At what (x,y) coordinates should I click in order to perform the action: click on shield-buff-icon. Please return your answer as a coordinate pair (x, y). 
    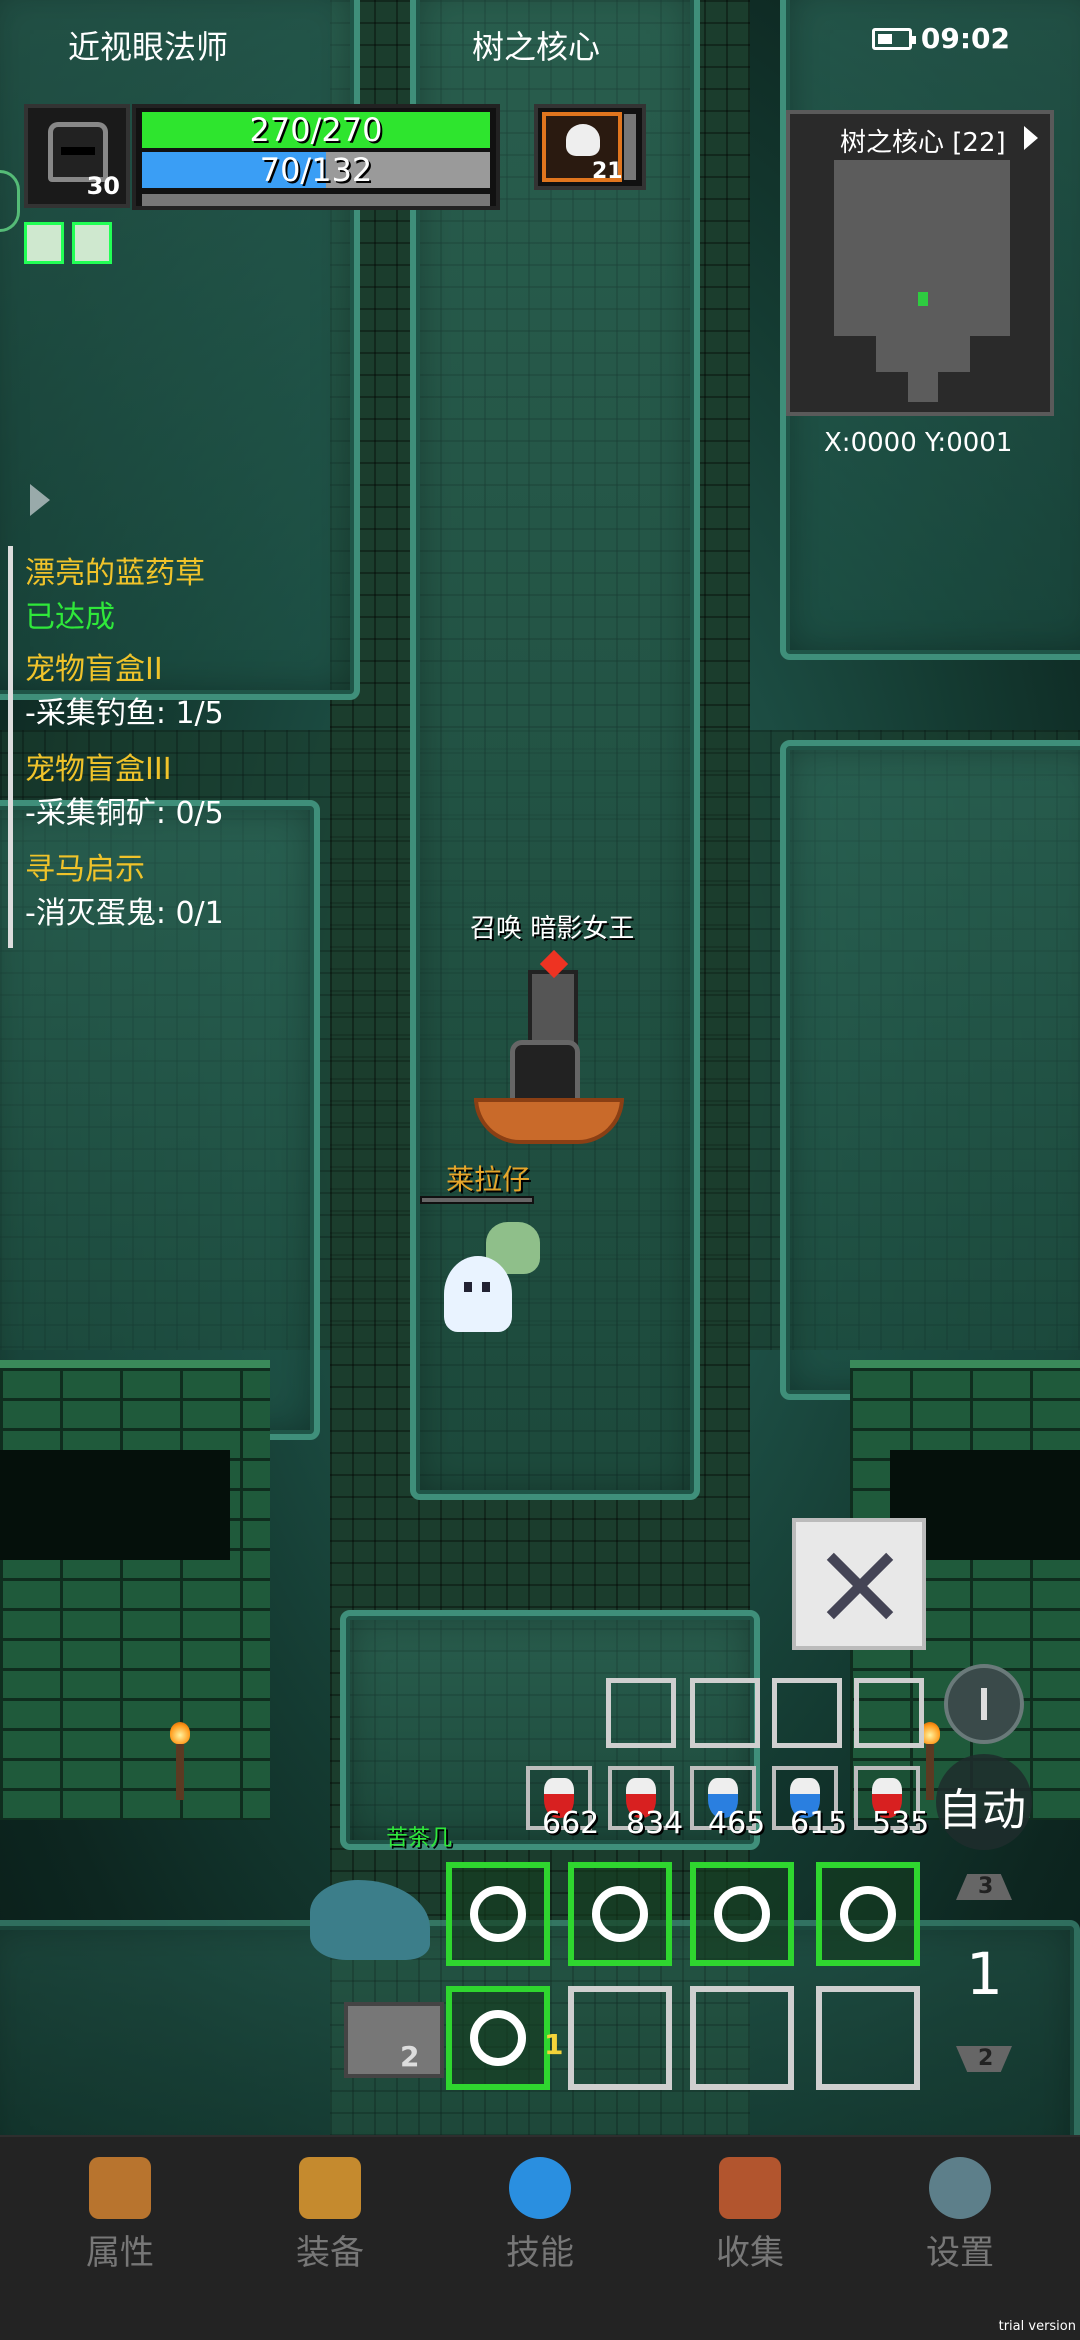
    Looking at the image, I should click on (44, 243).